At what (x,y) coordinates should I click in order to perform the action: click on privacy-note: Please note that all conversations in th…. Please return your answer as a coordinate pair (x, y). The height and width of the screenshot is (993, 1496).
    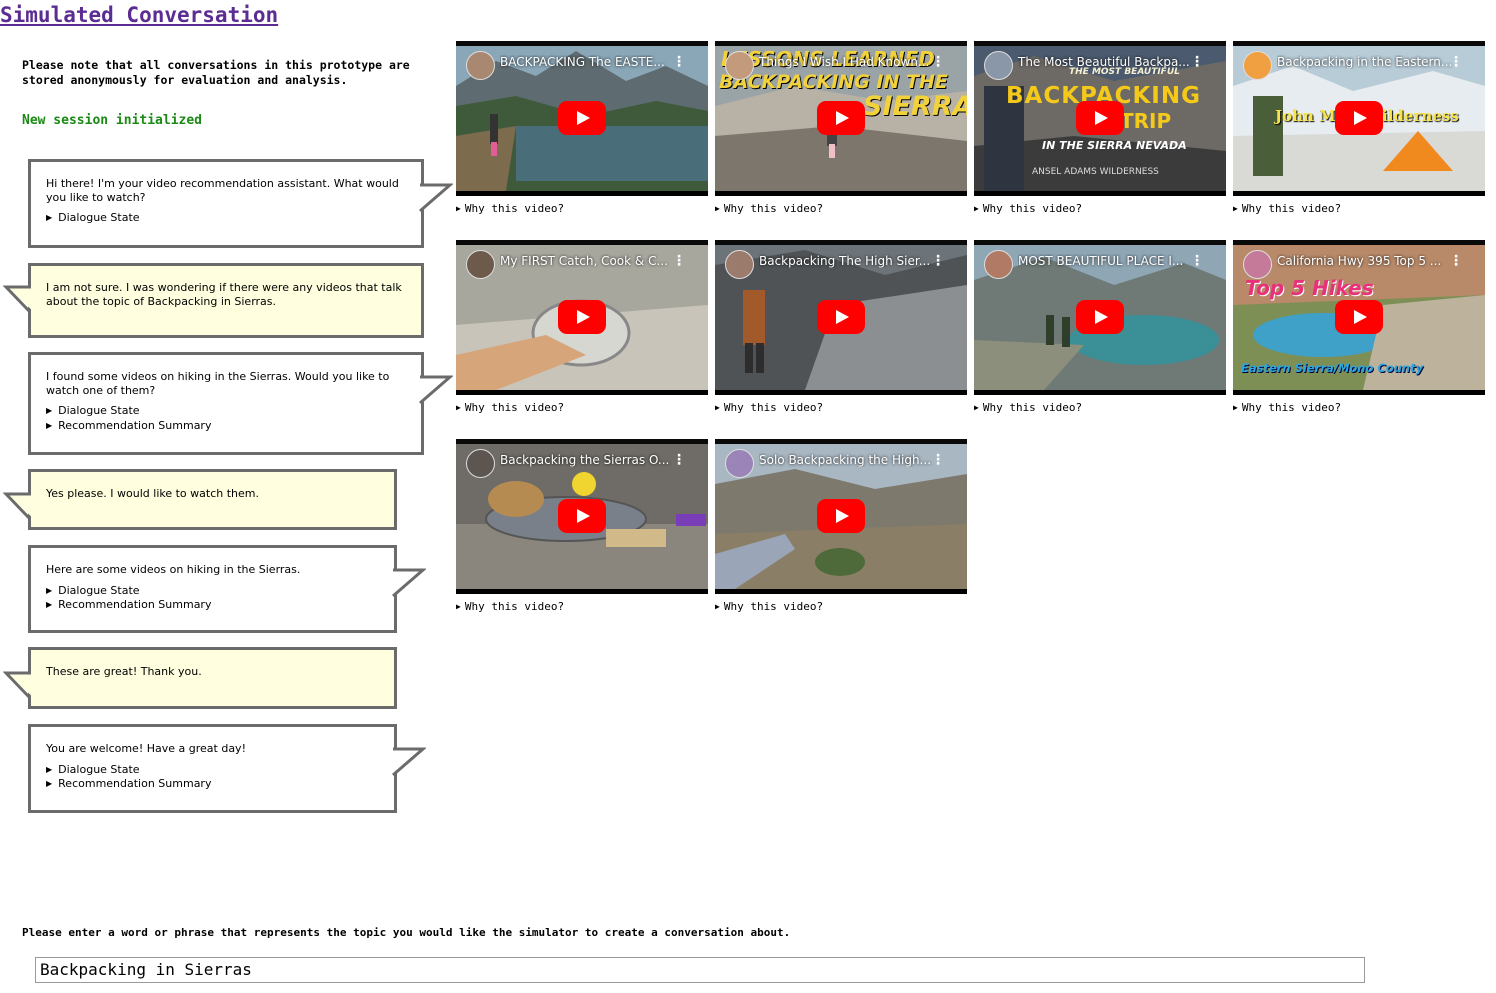
    Looking at the image, I should click on (216, 72).